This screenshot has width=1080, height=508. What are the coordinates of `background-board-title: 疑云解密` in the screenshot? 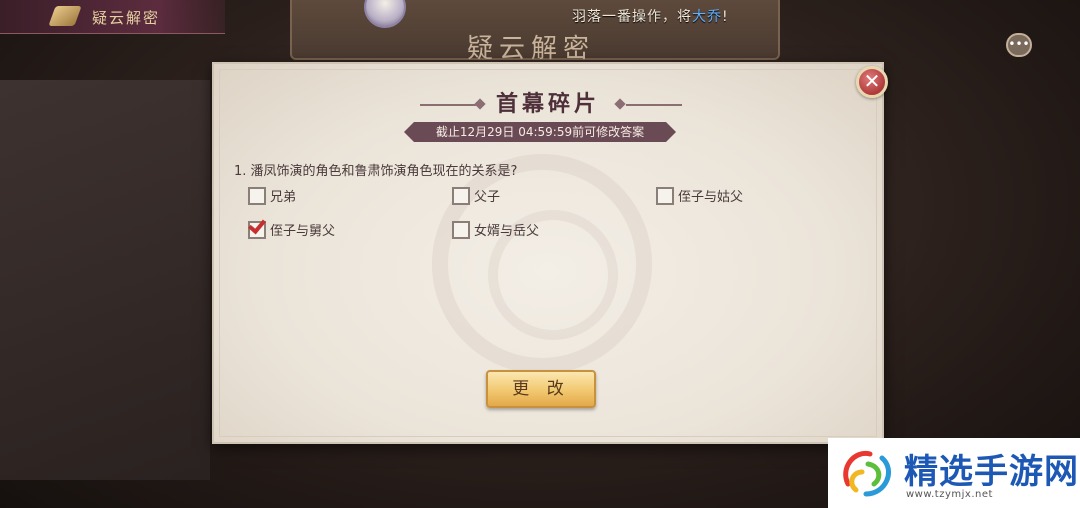 It's located at (531, 49).